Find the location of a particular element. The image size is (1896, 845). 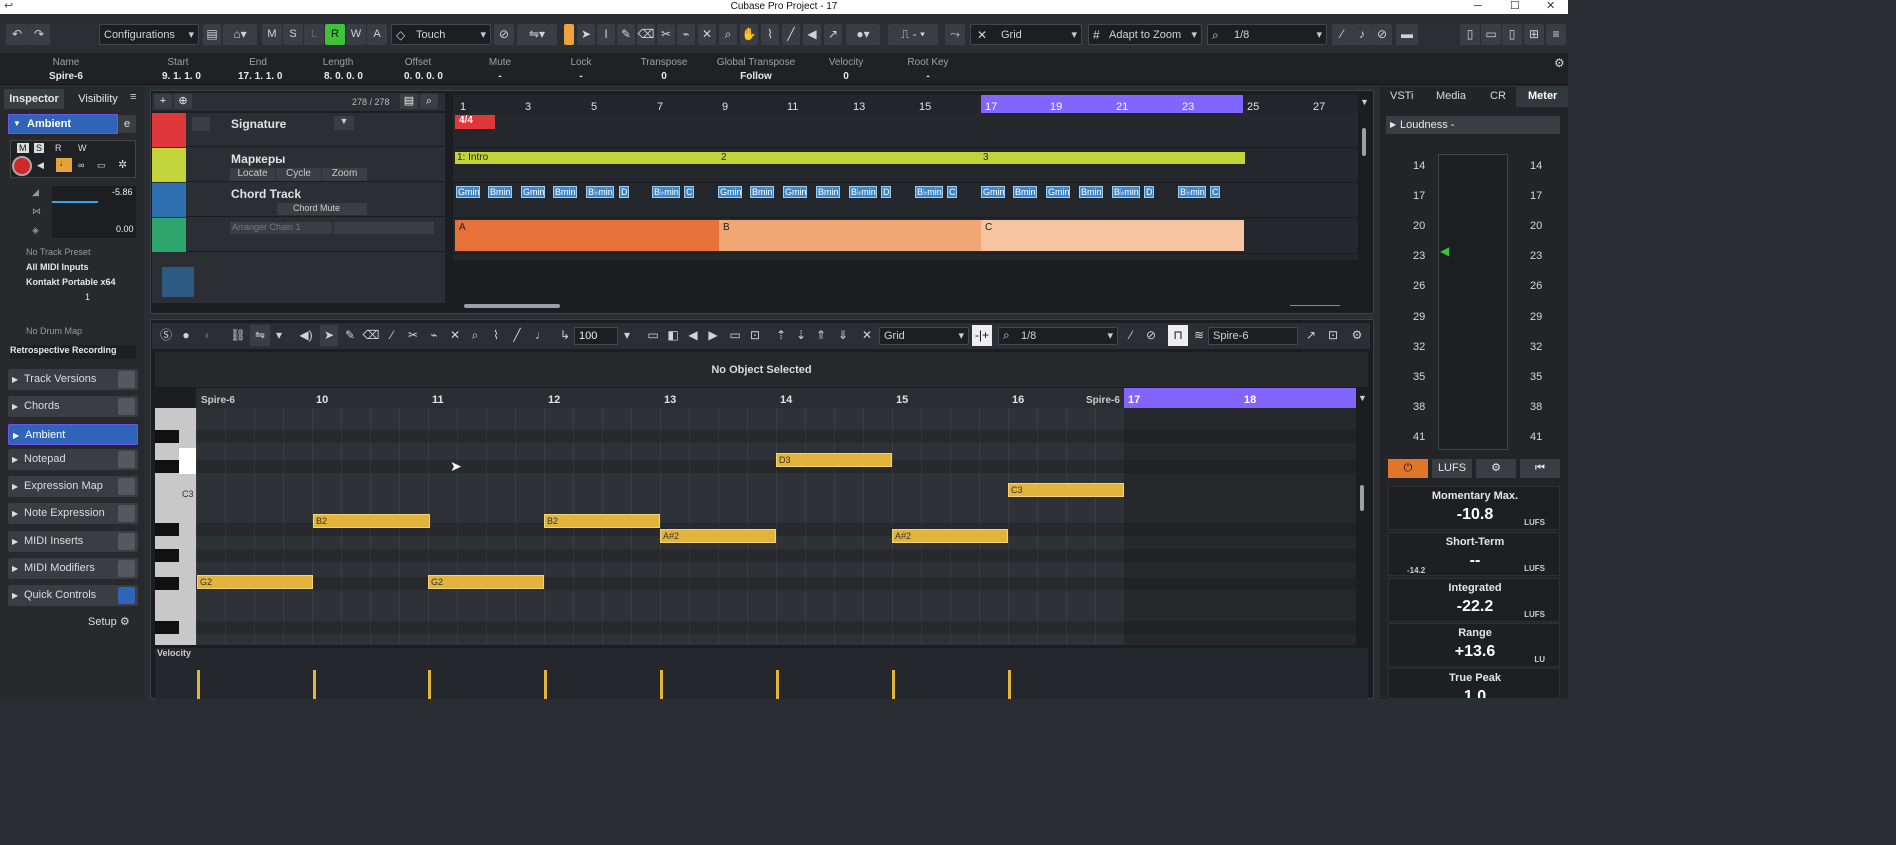

zoom-tool-icon: ⌕ is located at coordinates (475, 335).